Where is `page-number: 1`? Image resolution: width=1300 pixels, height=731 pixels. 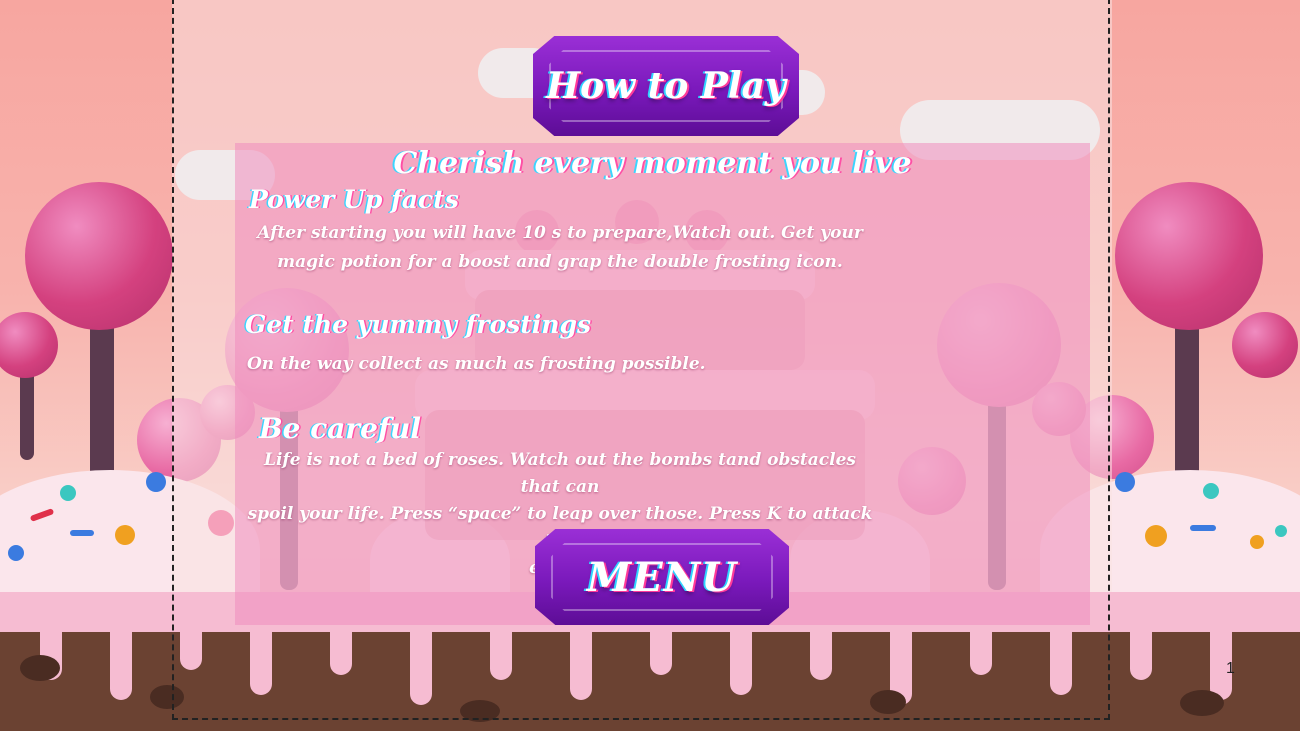
page-number: 1 is located at coordinates (1230, 668).